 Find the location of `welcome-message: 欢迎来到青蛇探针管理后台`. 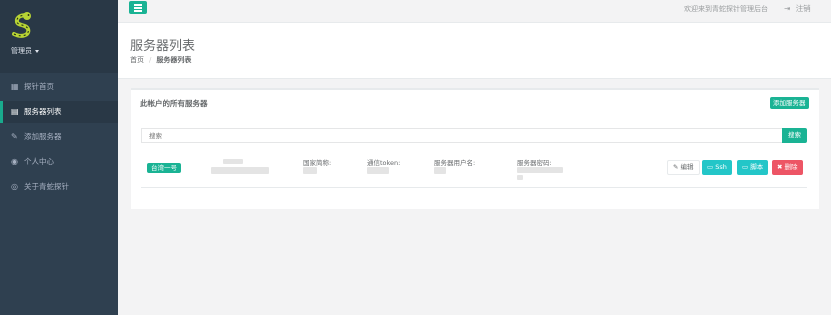

welcome-message: 欢迎来到青蛇探针管理后台 is located at coordinates (726, 9).